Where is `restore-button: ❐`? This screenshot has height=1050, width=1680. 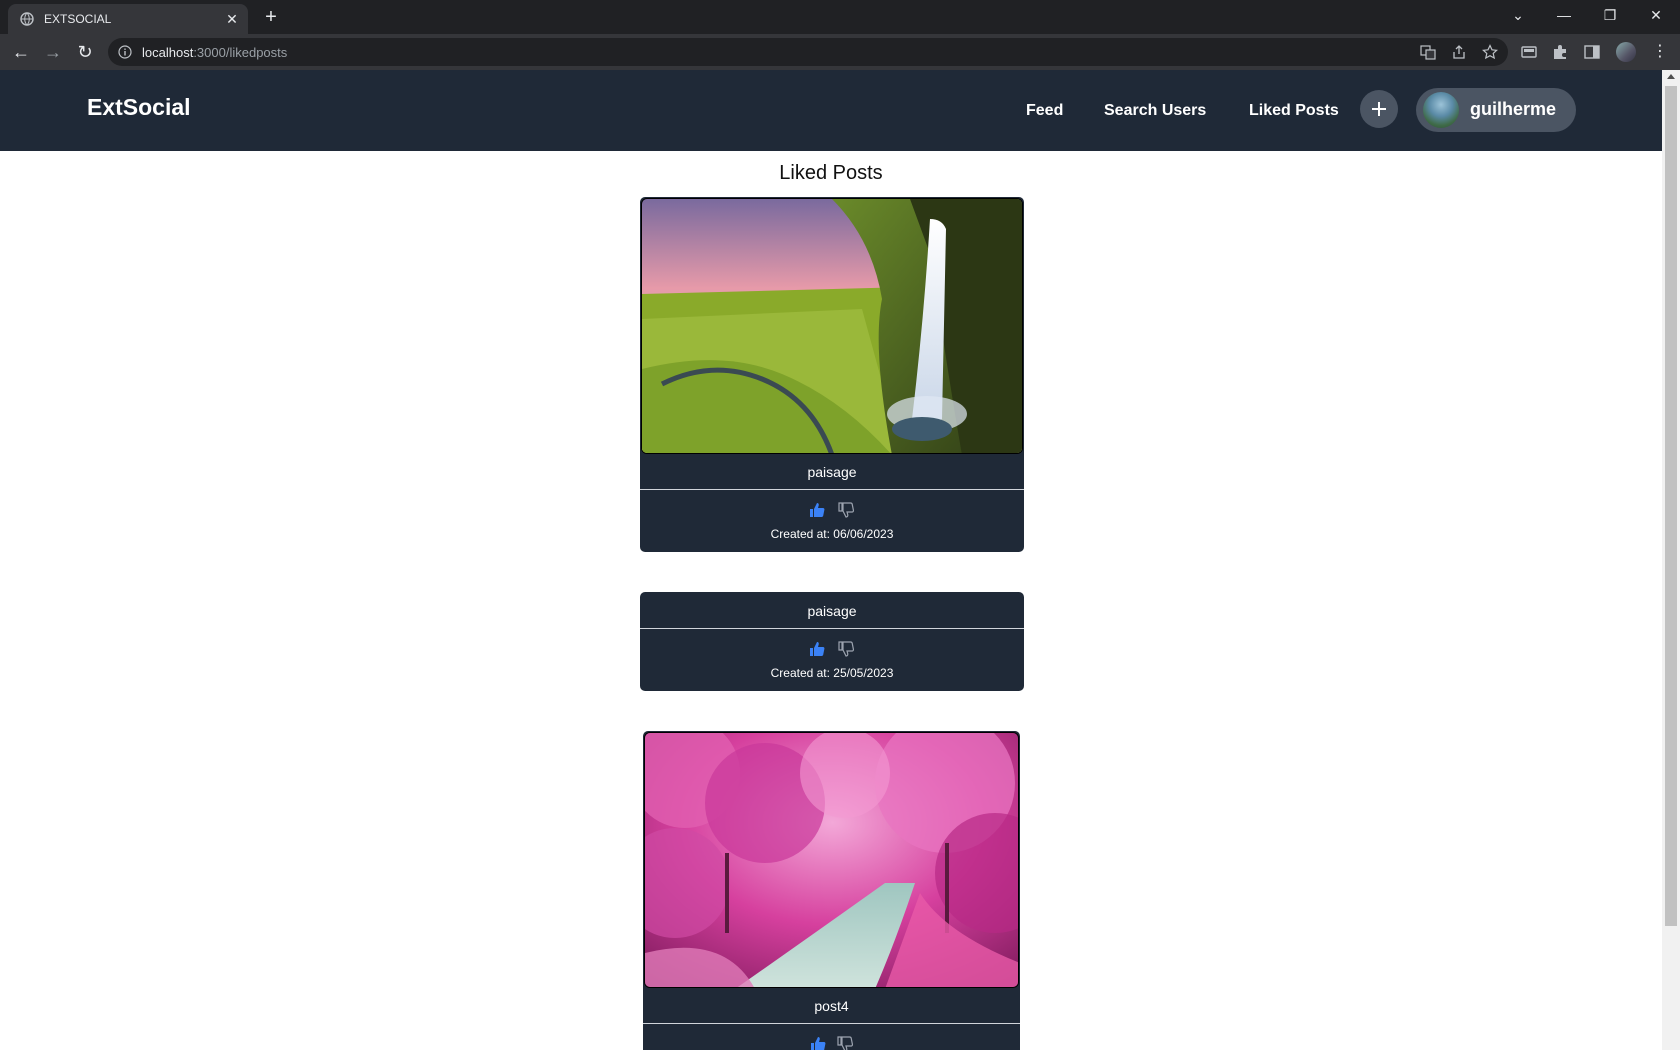 restore-button: ❐ is located at coordinates (1610, 15).